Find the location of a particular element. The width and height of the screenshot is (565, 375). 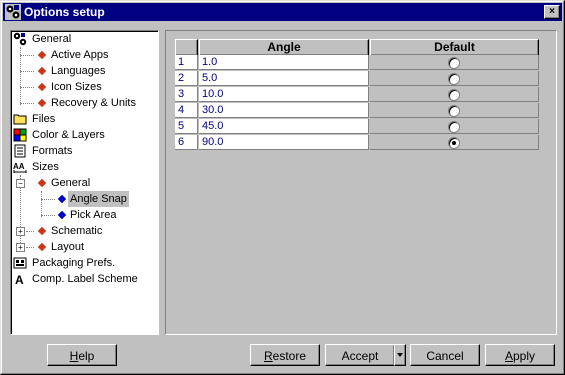

accept-dropdown-button is located at coordinates (400, 355).